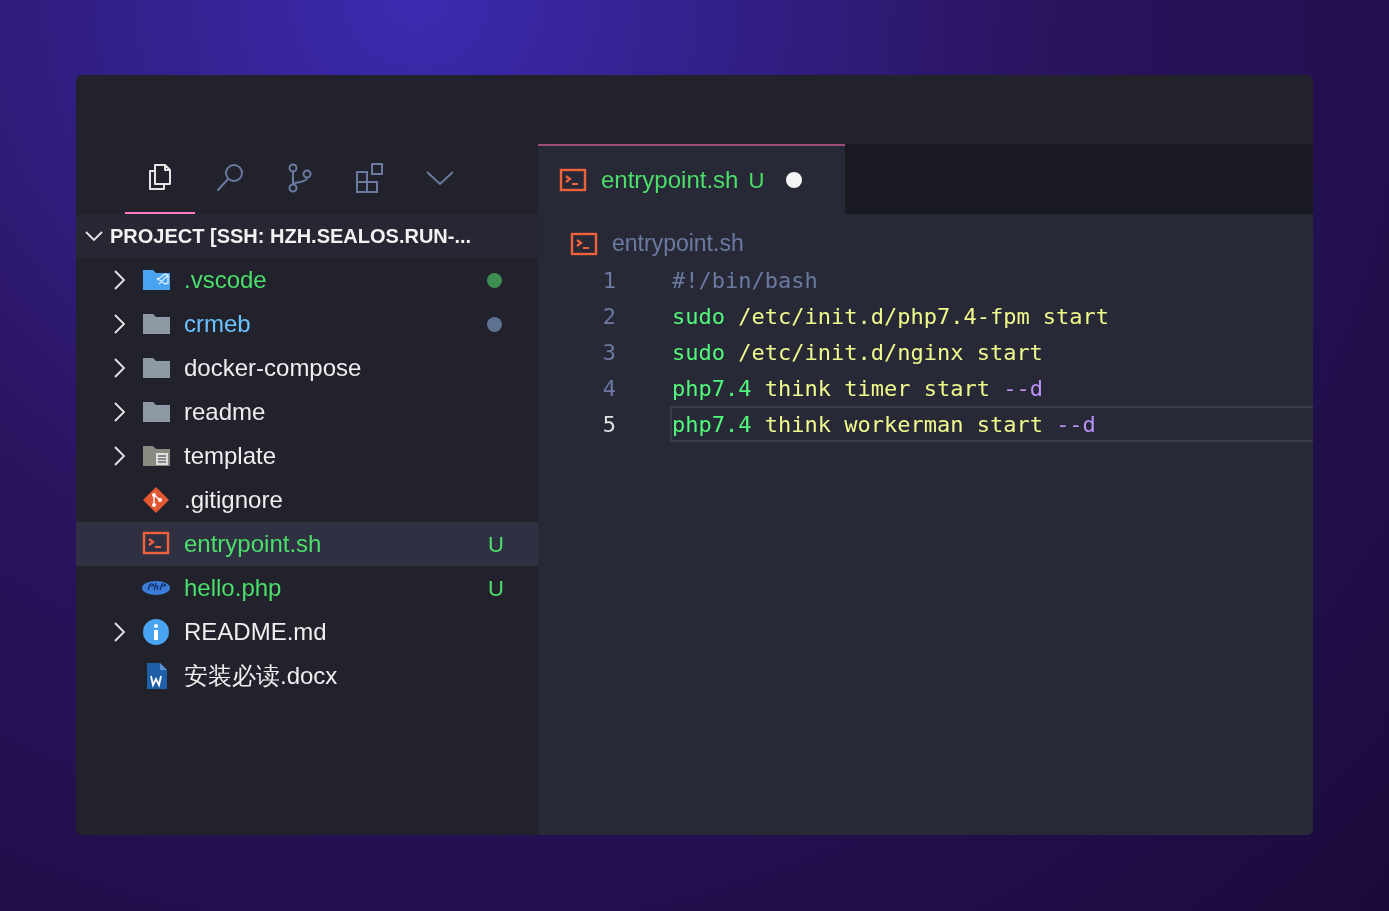 The height and width of the screenshot is (911, 1389). I want to click on file-name: README.md, so click(256, 632).